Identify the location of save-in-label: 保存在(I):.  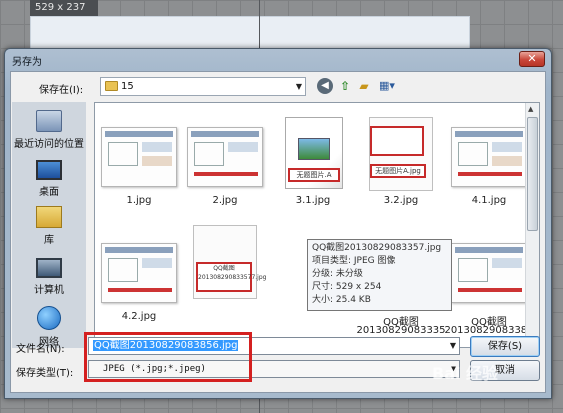
(61, 90).